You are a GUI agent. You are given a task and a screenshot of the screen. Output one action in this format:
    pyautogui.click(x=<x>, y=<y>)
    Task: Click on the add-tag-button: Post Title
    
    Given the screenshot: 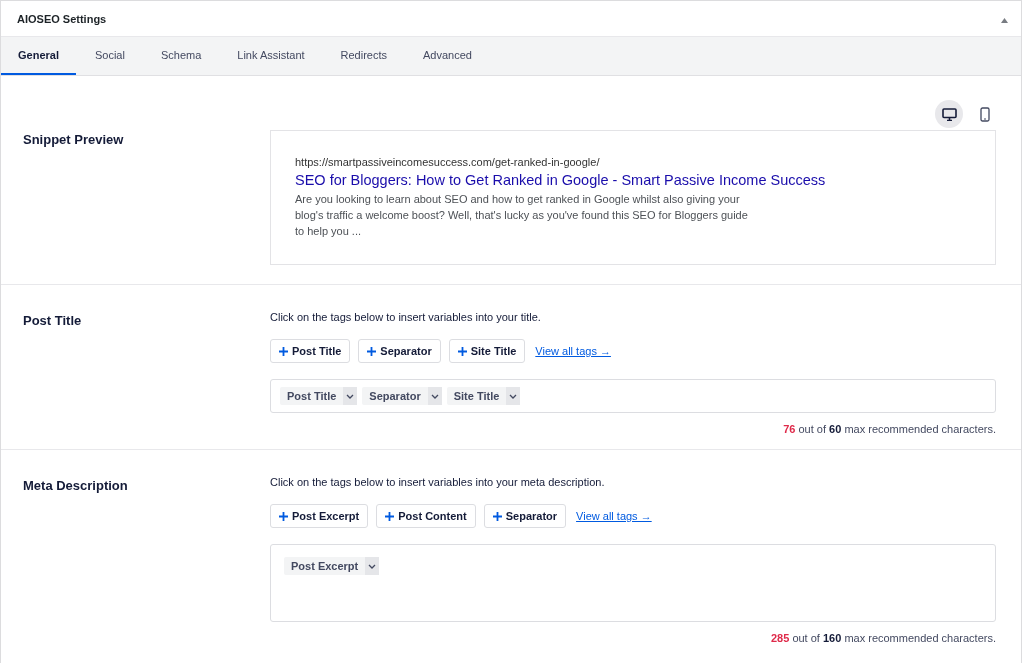 What is the action you would take?
    pyautogui.click(x=310, y=351)
    